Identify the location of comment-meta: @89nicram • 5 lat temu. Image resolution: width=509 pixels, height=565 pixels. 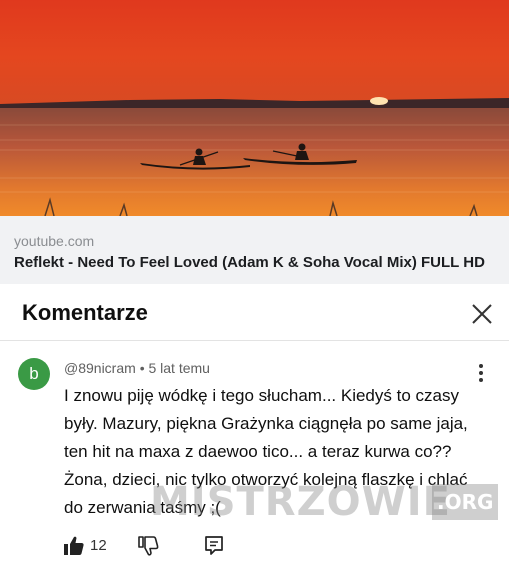
(137, 368).